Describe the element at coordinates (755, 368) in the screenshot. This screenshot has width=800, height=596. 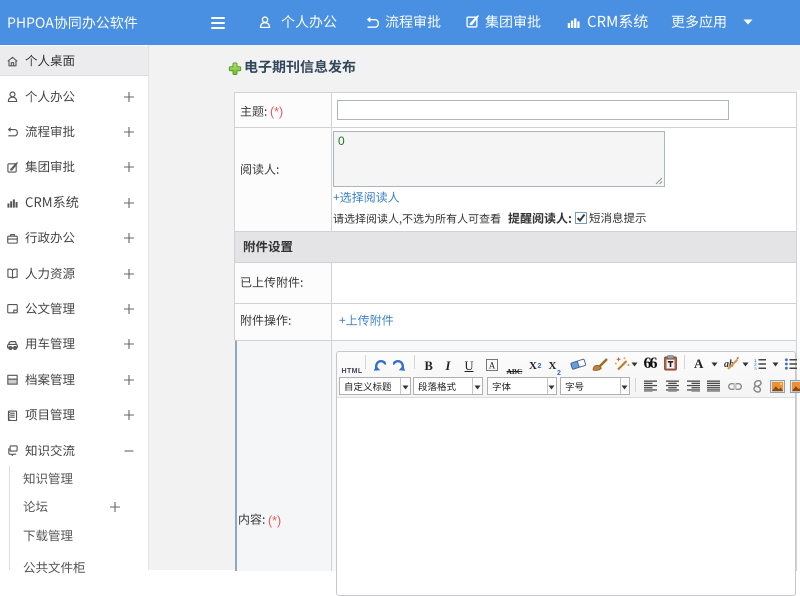
I see `svg-text: 3` at that location.